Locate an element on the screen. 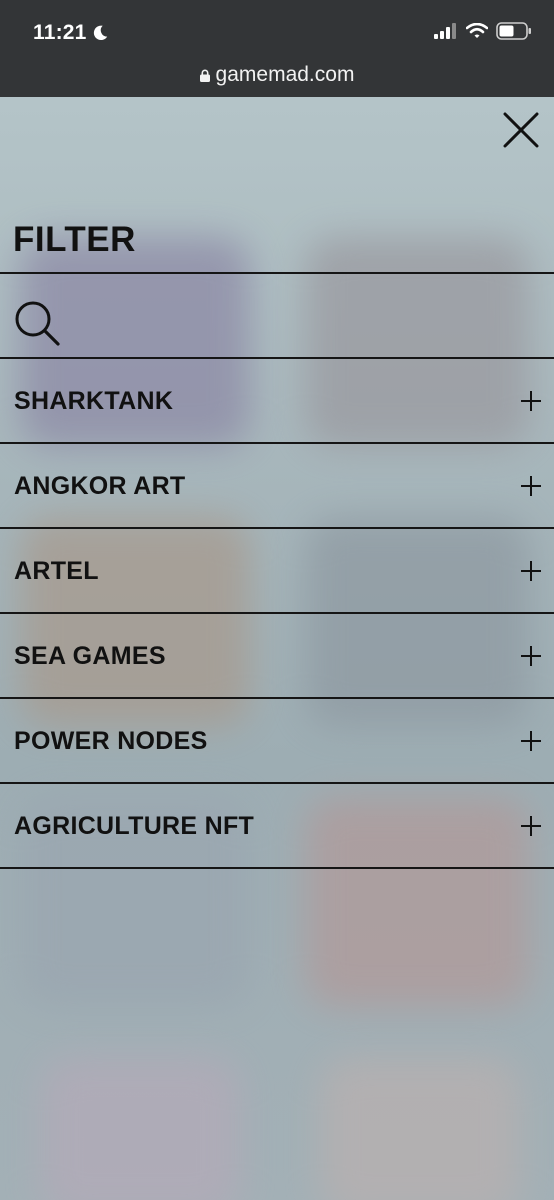 The image size is (554, 1200). search-row is located at coordinates (277, 316).